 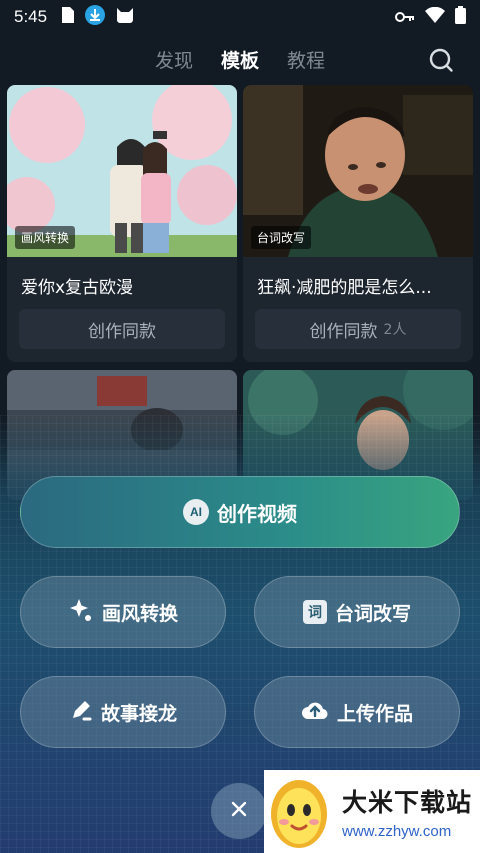 I want to click on watermark-title: 大米下载站, so click(x=407, y=802).